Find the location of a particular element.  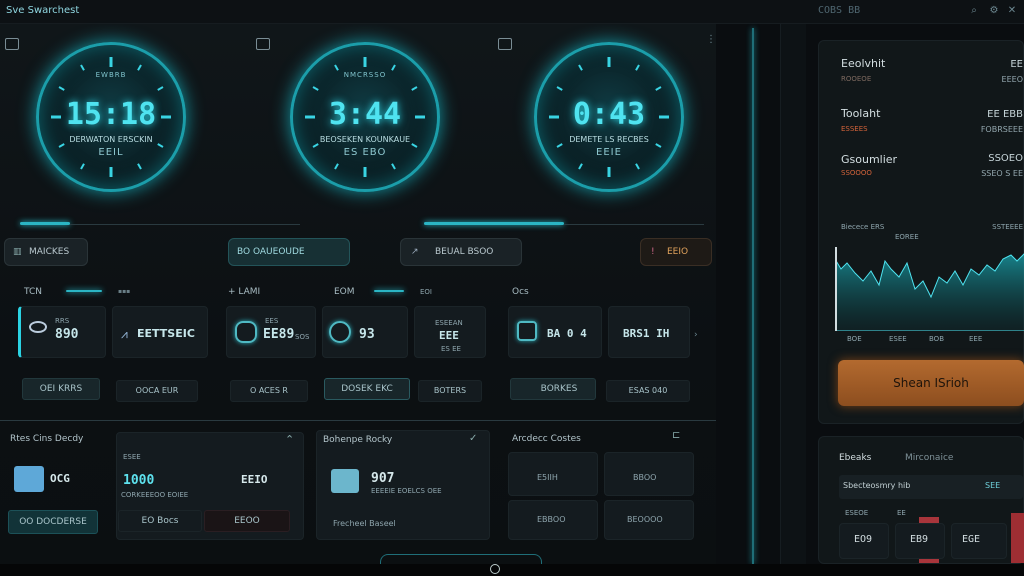

clock-subtitle-2: EEIL is located at coordinates (111, 152).